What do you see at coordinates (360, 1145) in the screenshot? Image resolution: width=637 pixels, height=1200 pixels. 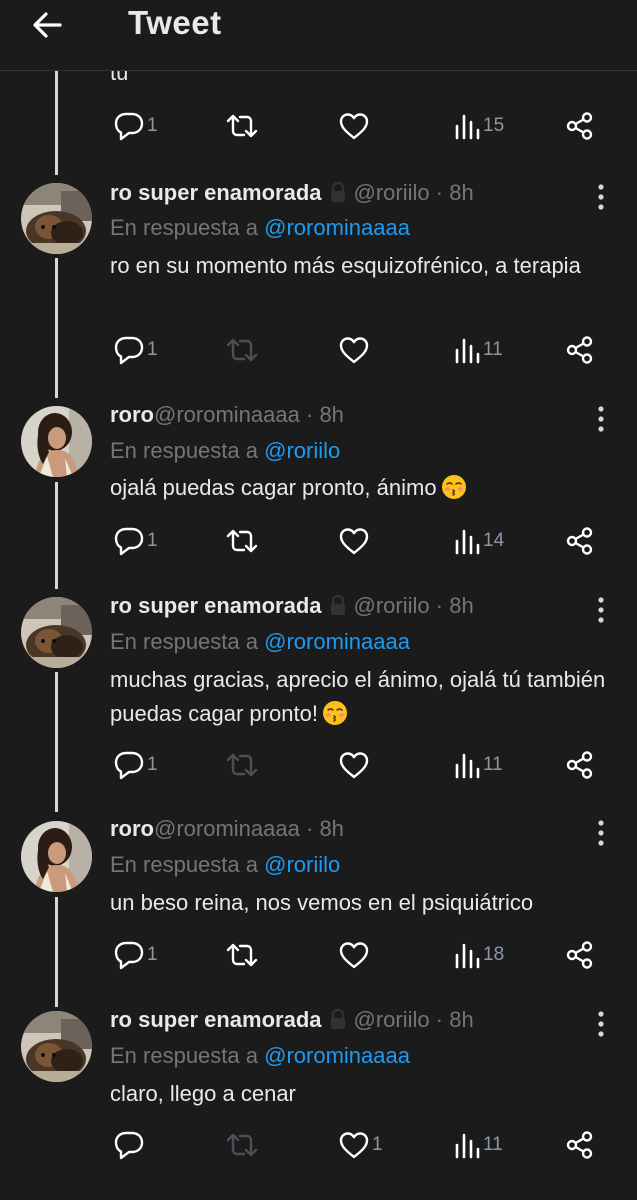 I see `like-button: 1` at bounding box center [360, 1145].